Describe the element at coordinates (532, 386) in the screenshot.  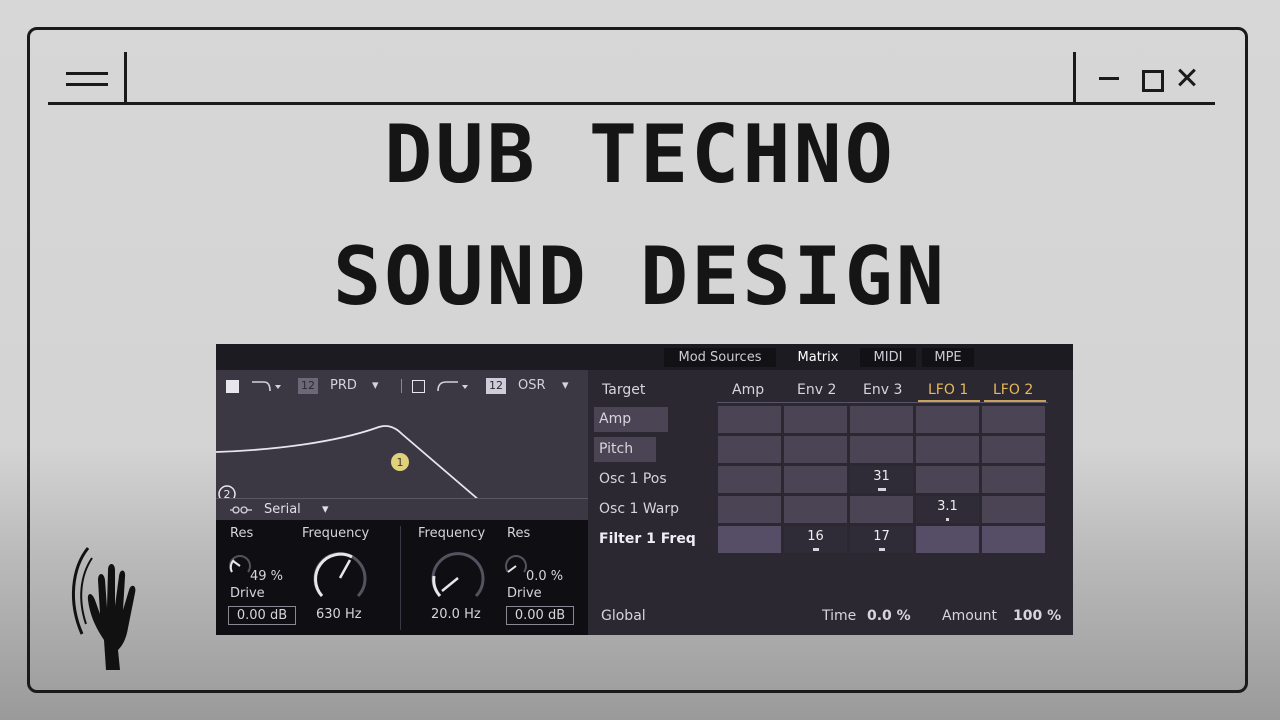
I see `filter2-type-select: OSR` at that location.